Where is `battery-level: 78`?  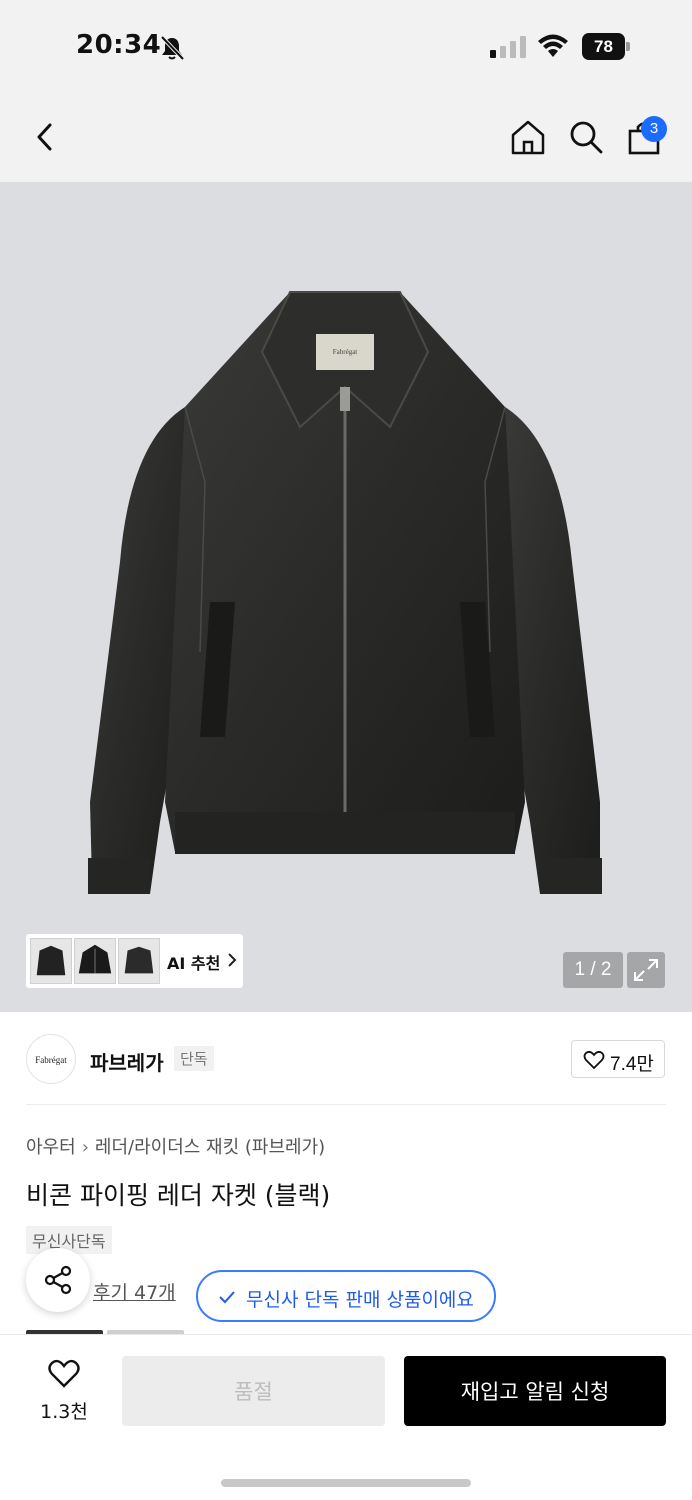 battery-level: 78 is located at coordinates (603, 46).